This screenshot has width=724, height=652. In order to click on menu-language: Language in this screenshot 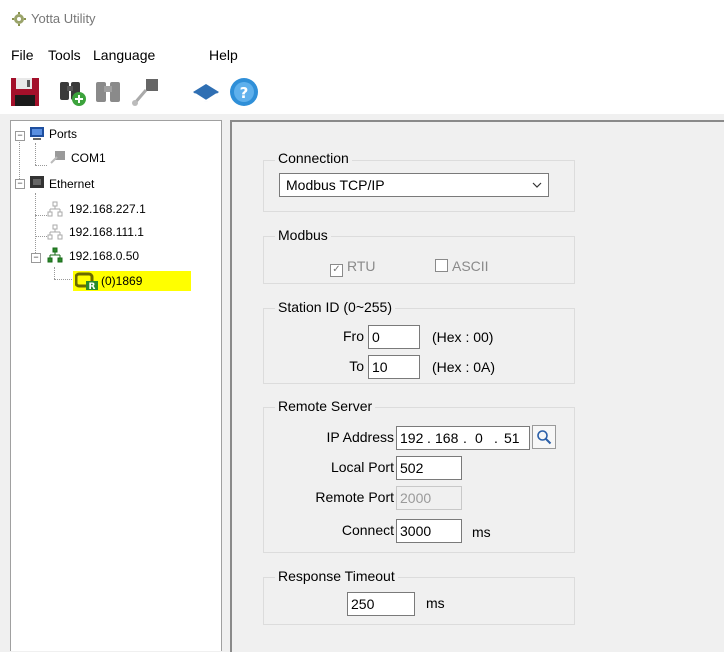, I will do `click(124, 55)`.